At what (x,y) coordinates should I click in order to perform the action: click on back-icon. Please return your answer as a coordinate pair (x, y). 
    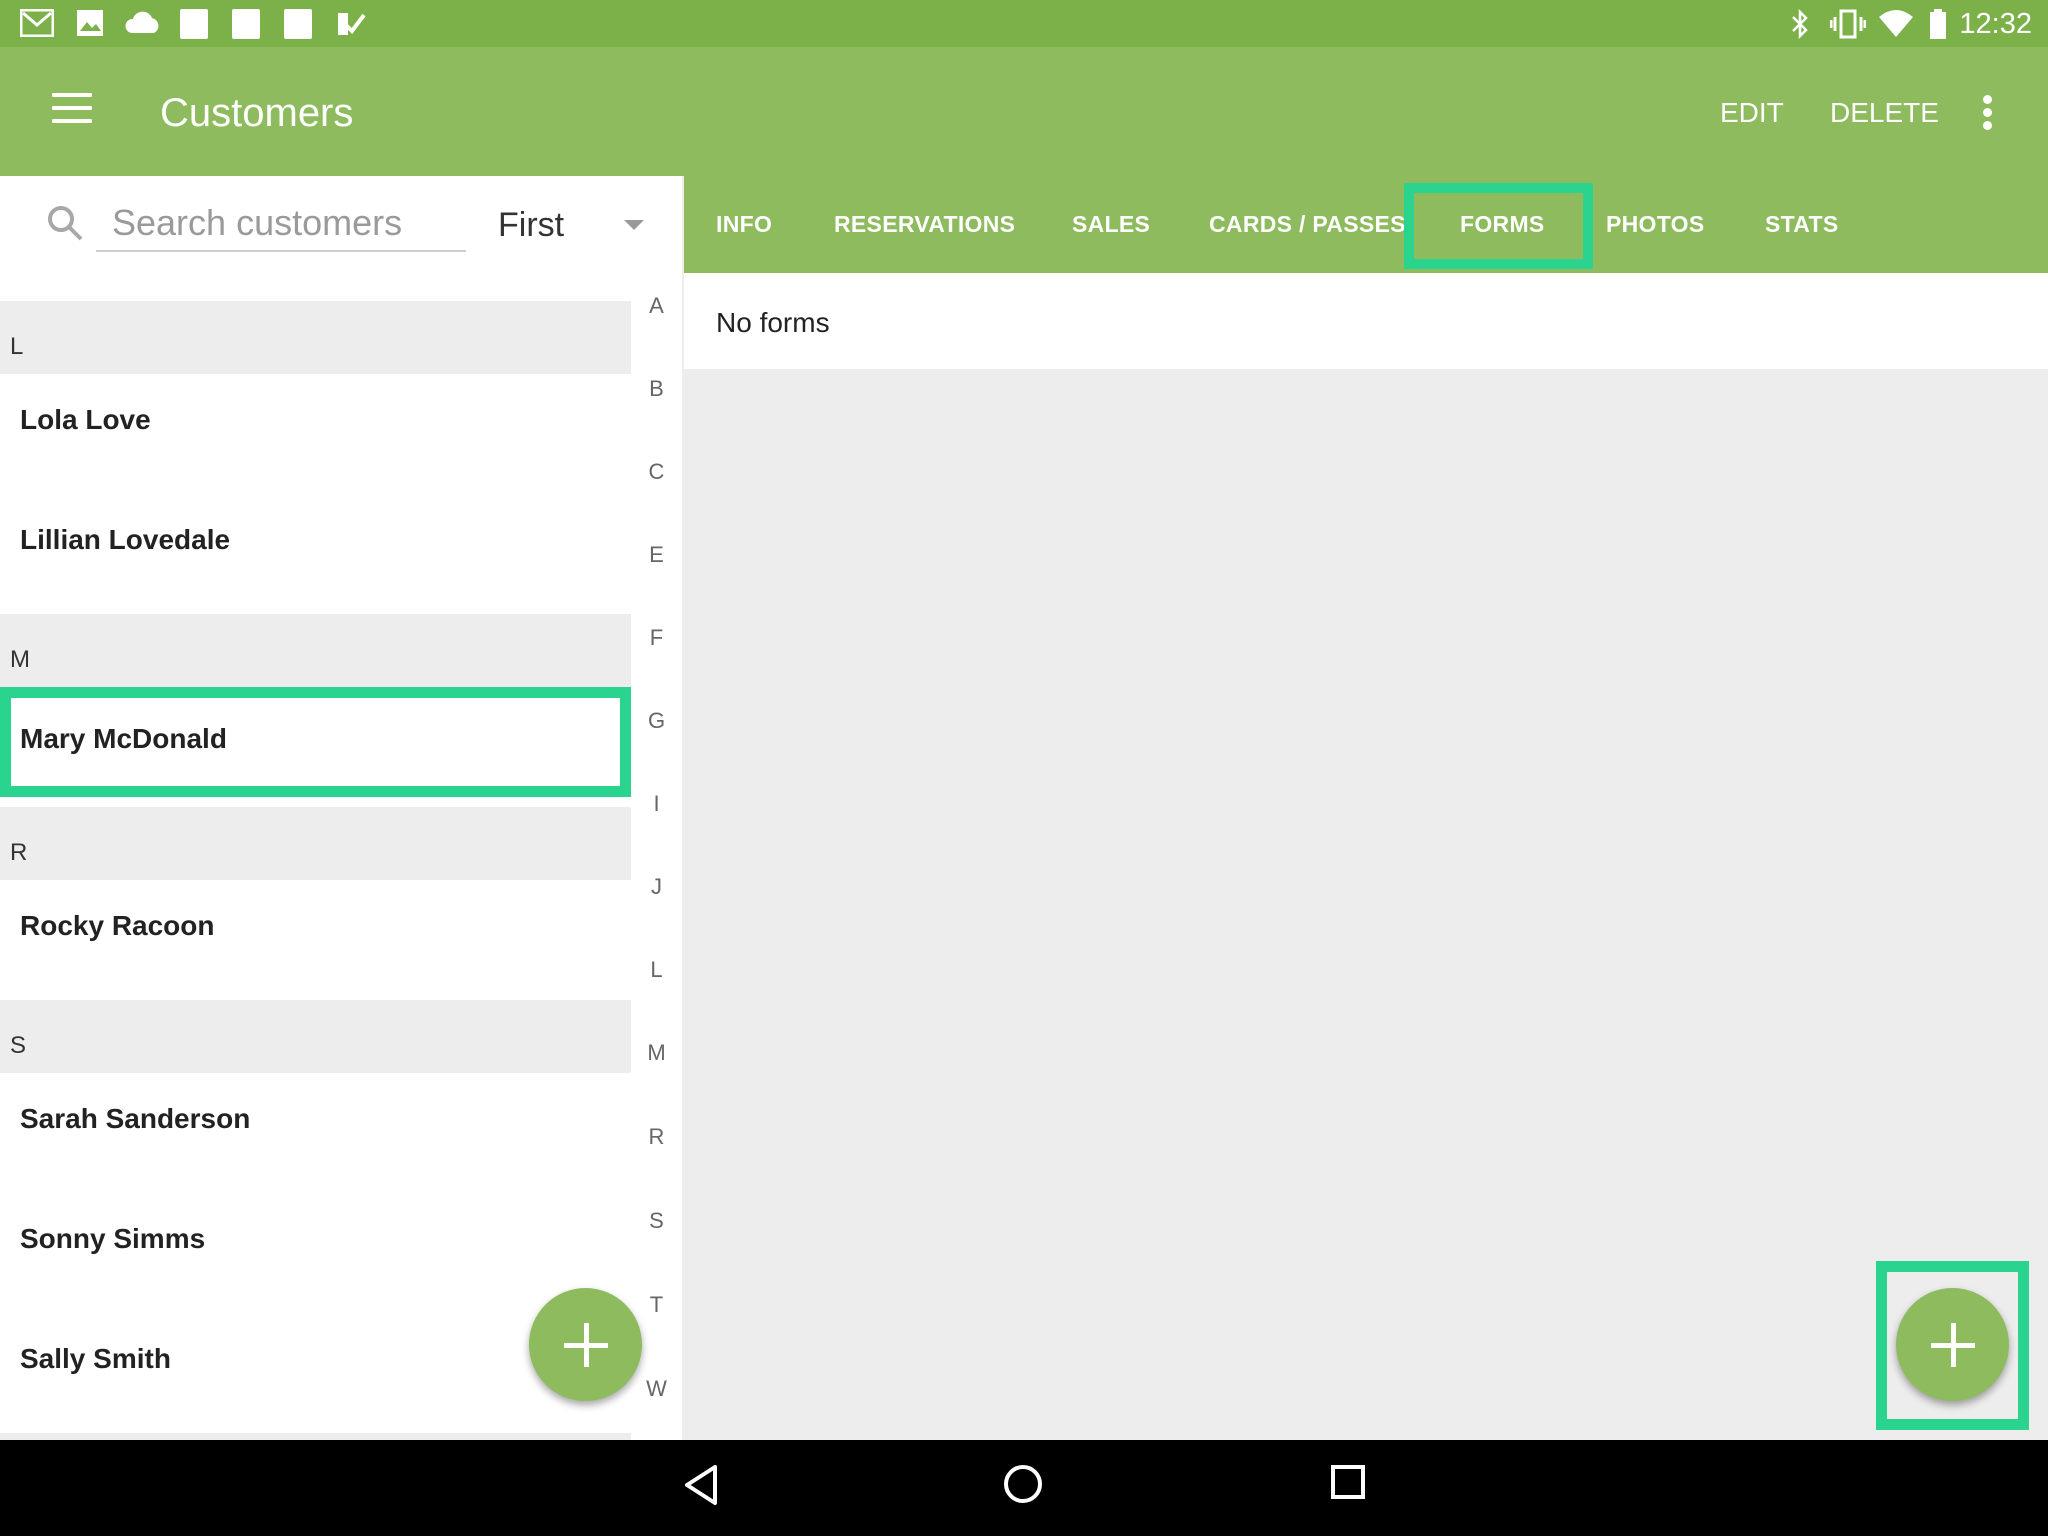
    Looking at the image, I should click on (701, 1485).